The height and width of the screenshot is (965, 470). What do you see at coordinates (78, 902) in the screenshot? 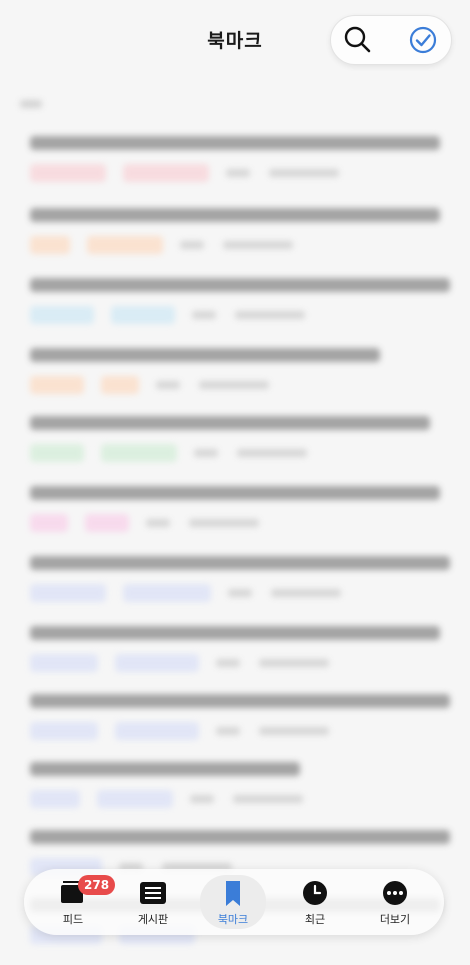
I see `nav-feed: 278 피드` at bounding box center [78, 902].